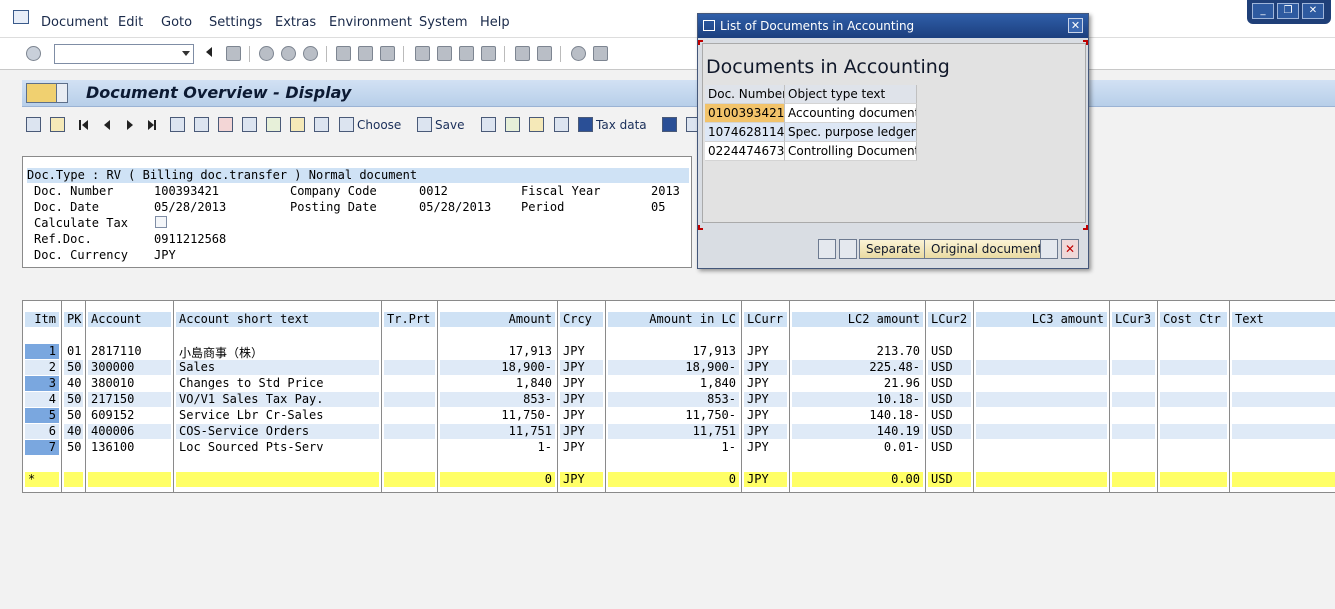 This screenshot has width=1335, height=609. I want to click on table-cell: 17,913, so click(673, 351).